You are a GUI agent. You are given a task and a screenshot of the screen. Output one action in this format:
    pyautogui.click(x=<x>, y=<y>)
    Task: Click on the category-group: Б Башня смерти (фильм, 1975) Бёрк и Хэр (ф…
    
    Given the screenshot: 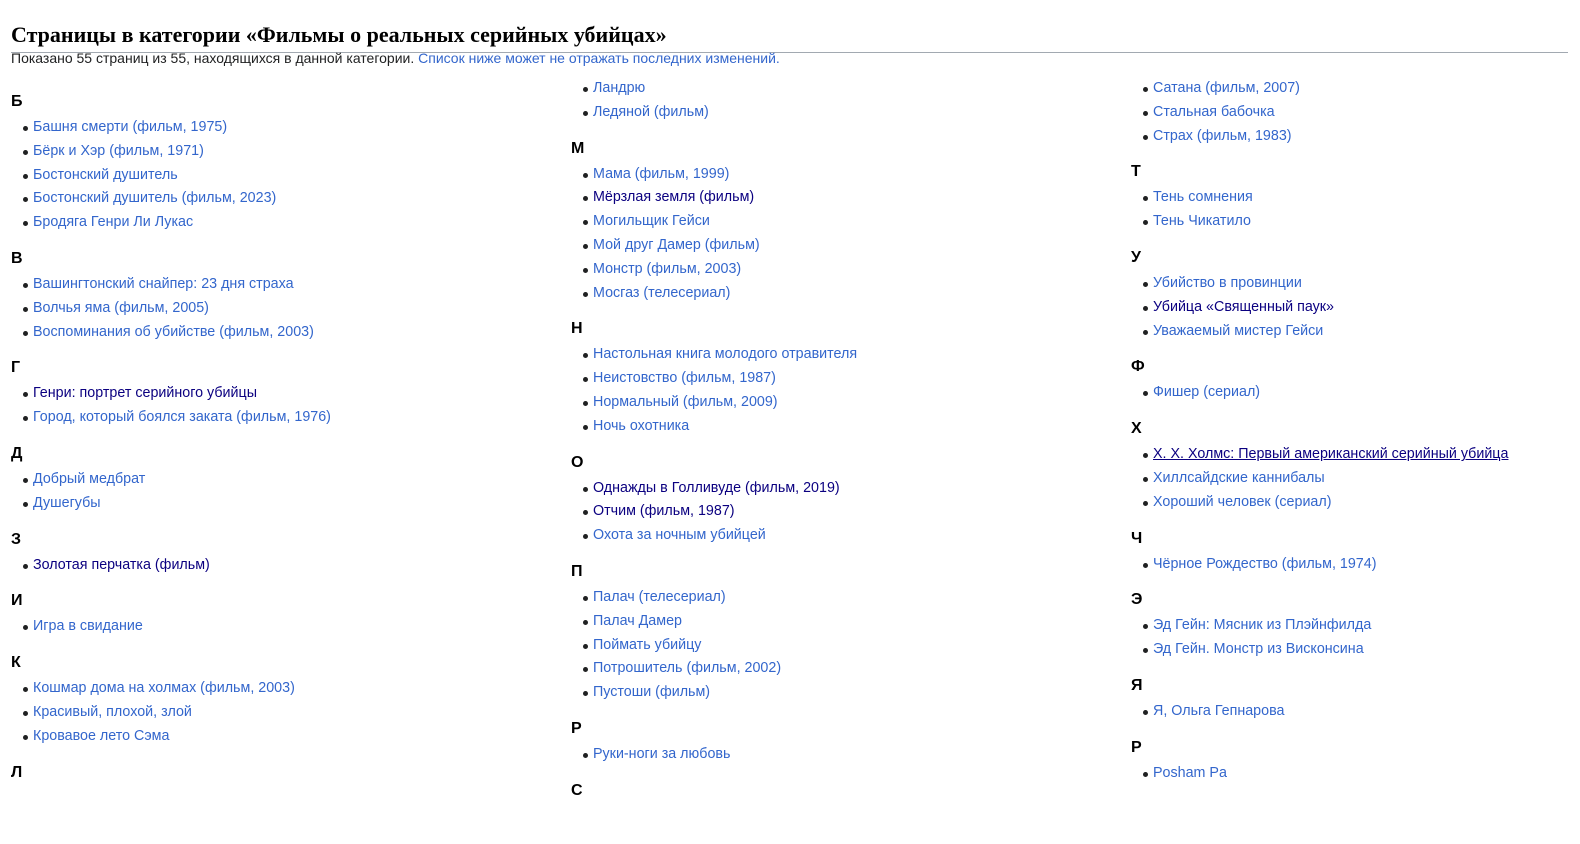 What is the action you would take?
    pyautogui.click(x=171, y=163)
    